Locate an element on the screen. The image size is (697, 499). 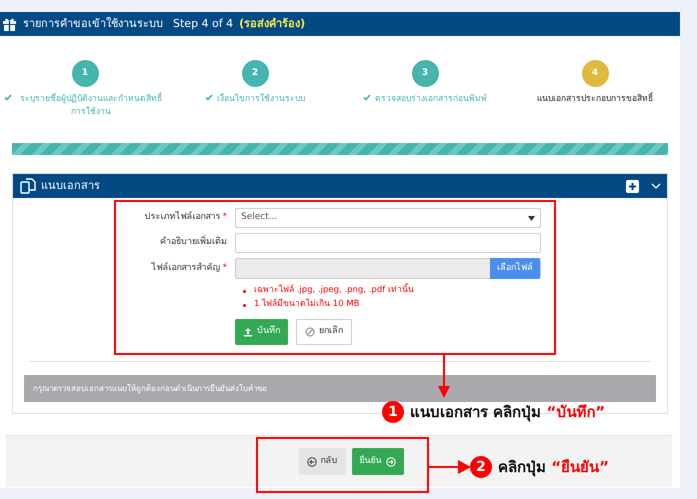
step-label: แนบเอกสารประกอบการขอสิทธิ์ is located at coordinates (595, 99).